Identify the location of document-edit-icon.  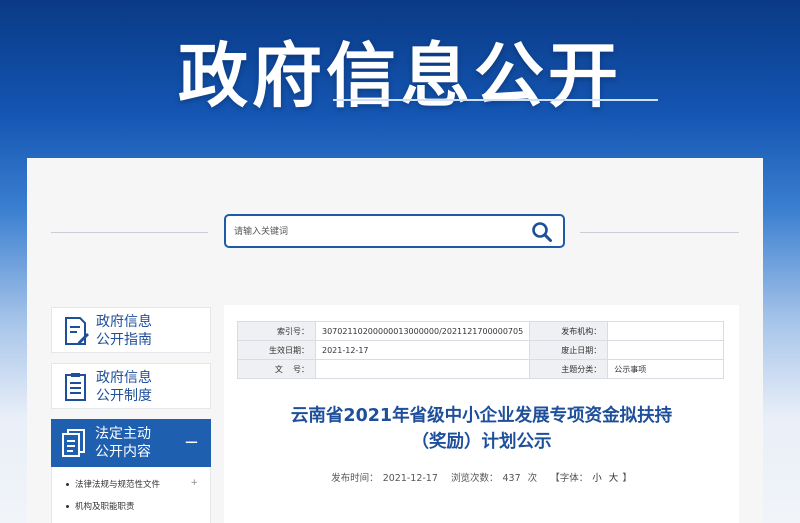
(77, 331).